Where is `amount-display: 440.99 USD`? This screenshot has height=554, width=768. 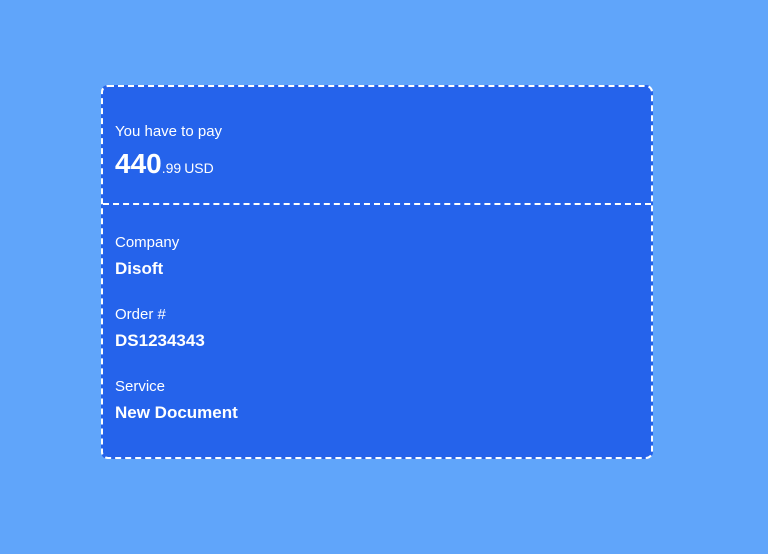
amount-display: 440.99 USD is located at coordinates (164, 166).